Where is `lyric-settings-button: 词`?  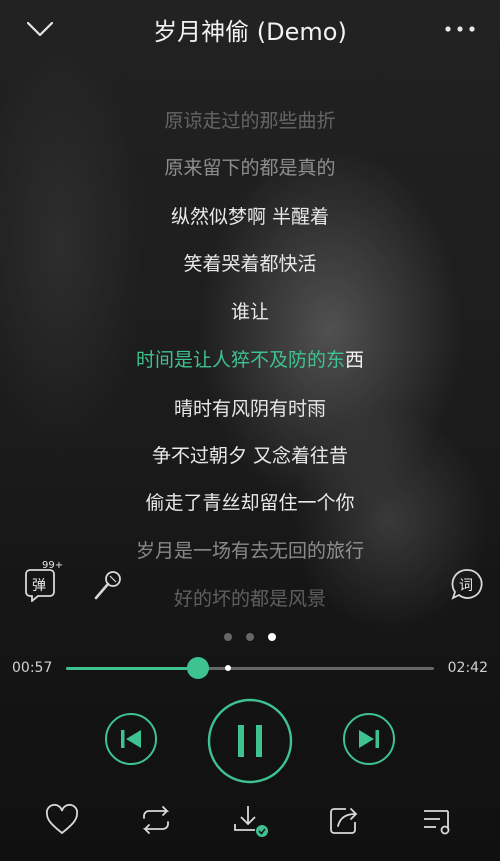
lyric-settings-button: 词 is located at coordinates (467, 584).